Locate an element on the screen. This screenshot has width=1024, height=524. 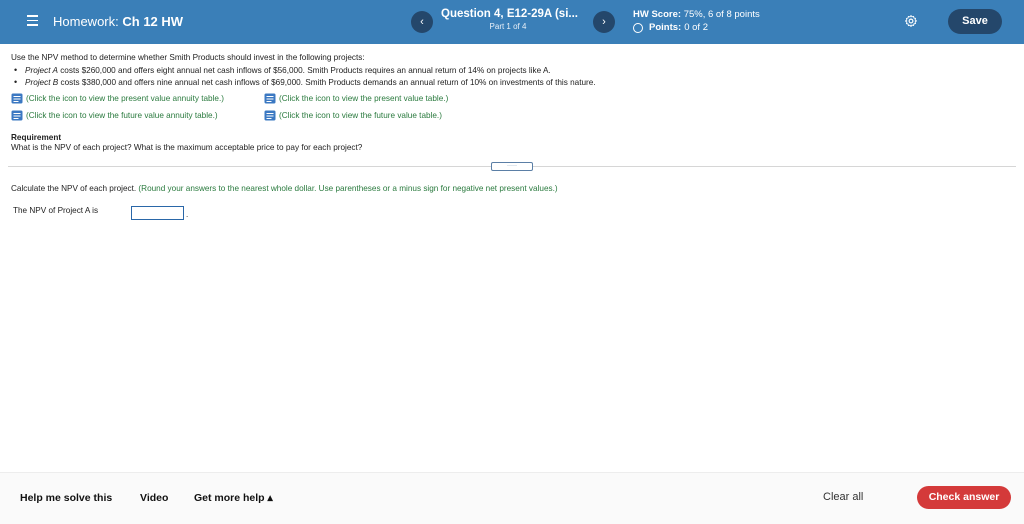
help-me-solve-button: Help me solve this is located at coordinates (66, 498).